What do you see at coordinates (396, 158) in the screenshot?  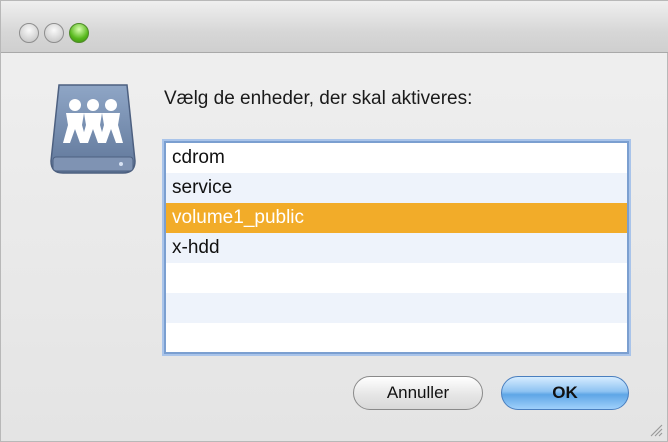 I see `list-item: cdrom` at bounding box center [396, 158].